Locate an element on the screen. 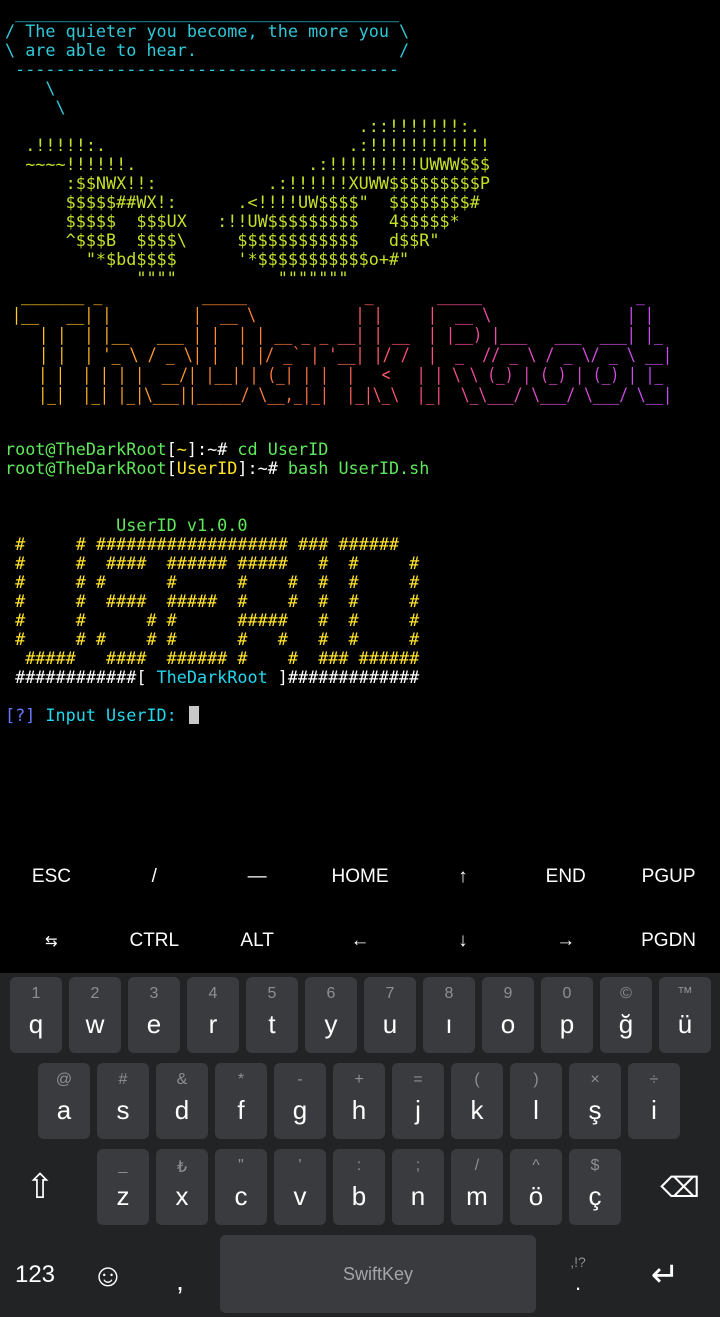 The width and height of the screenshot is (720, 1317). key-hint: 7 is located at coordinates (390, 993).